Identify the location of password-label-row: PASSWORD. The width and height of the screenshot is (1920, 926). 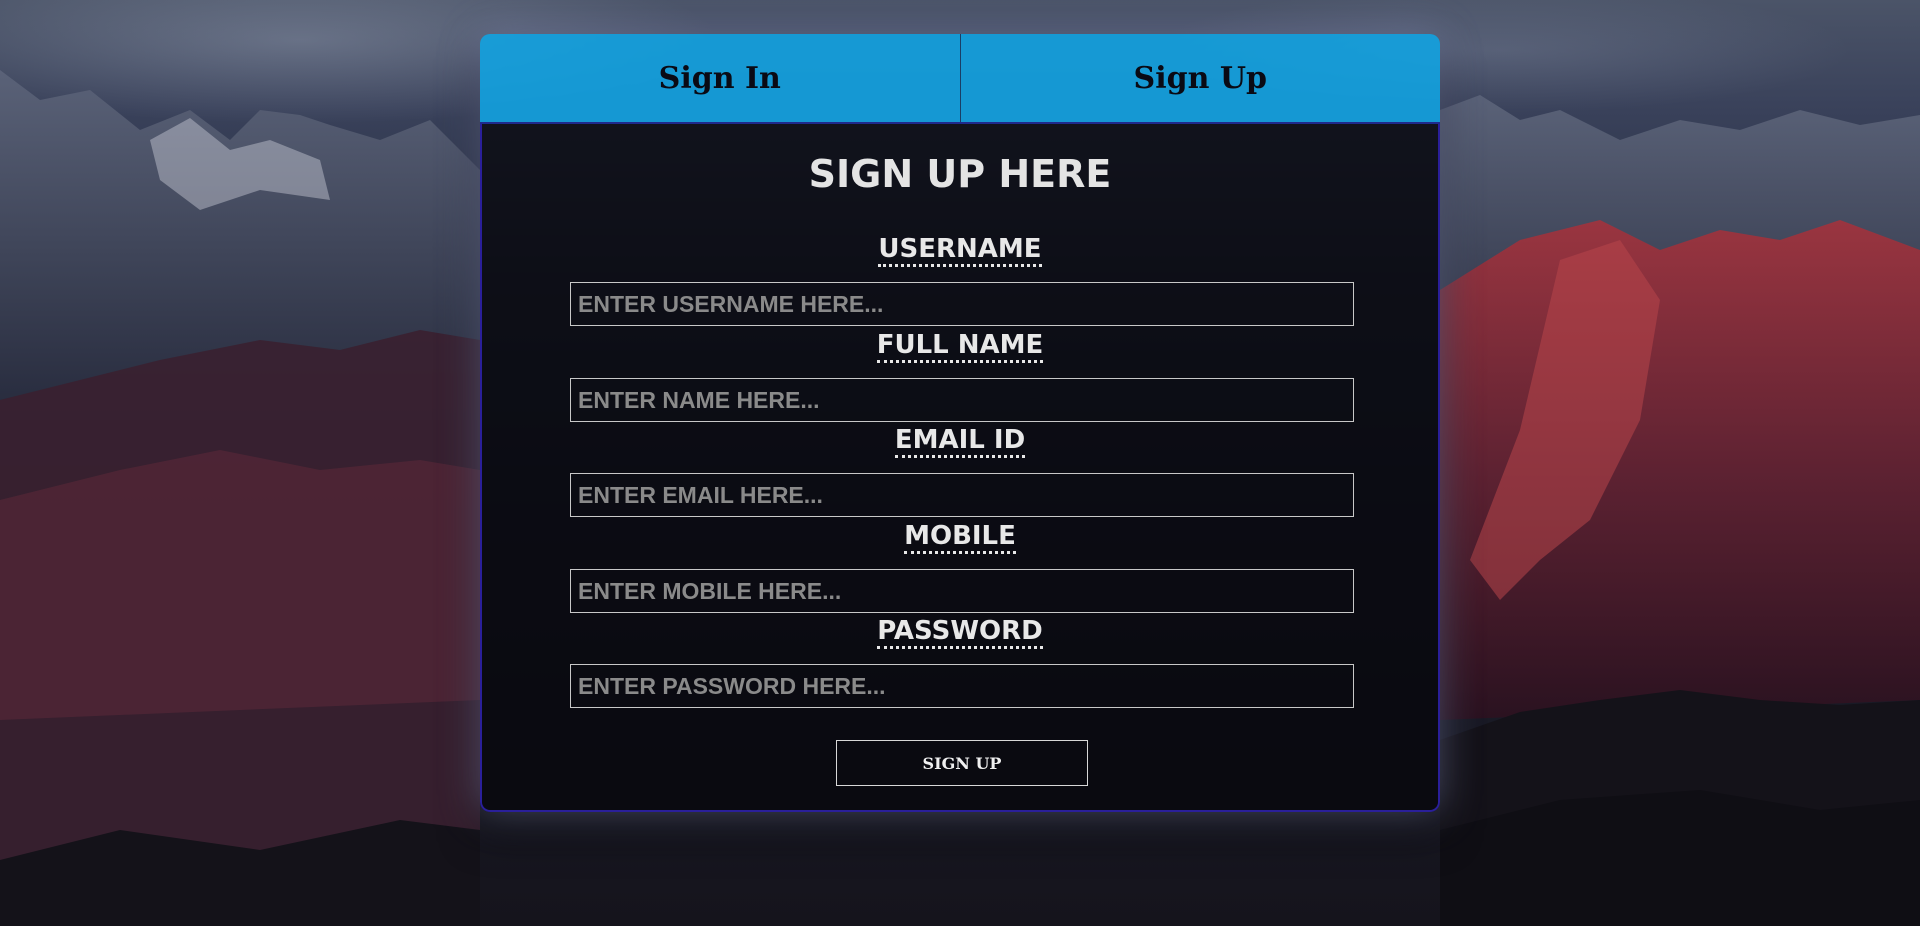
(960, 632).